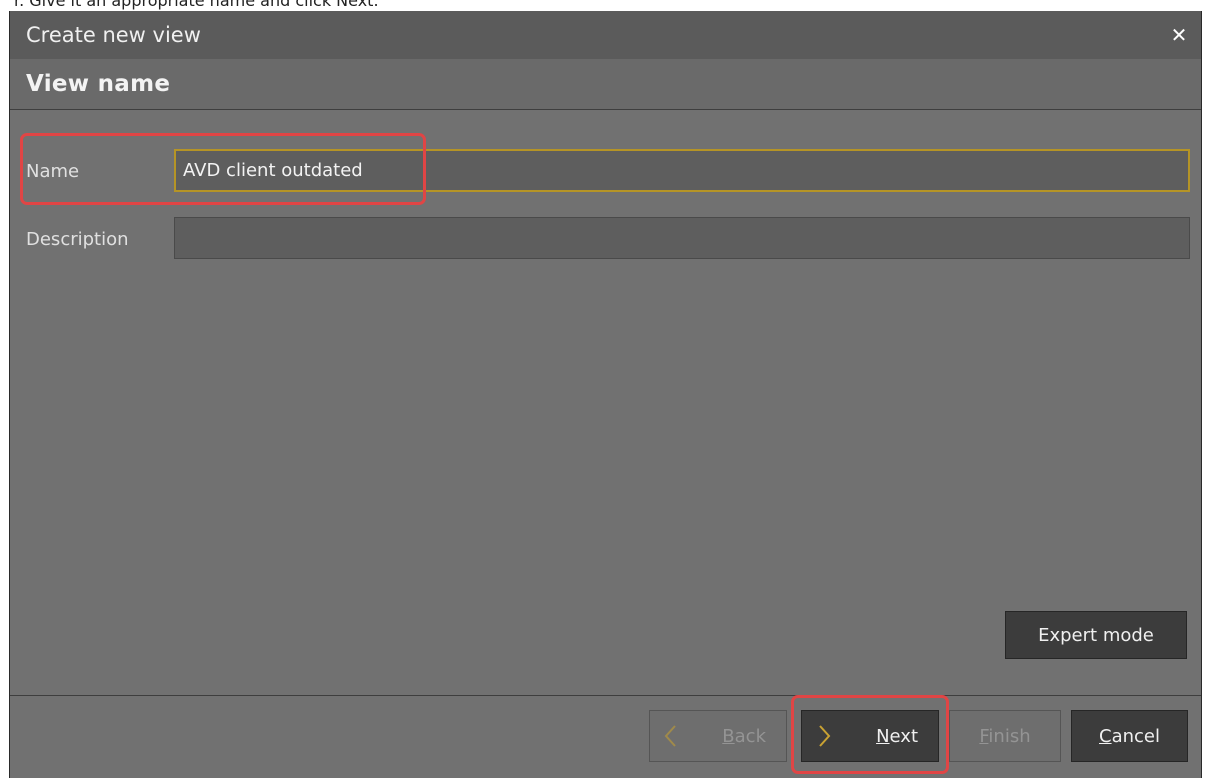  Describe the element at coordinates (77, 239) in the screenshot. I see `description-label: Description` at that location.